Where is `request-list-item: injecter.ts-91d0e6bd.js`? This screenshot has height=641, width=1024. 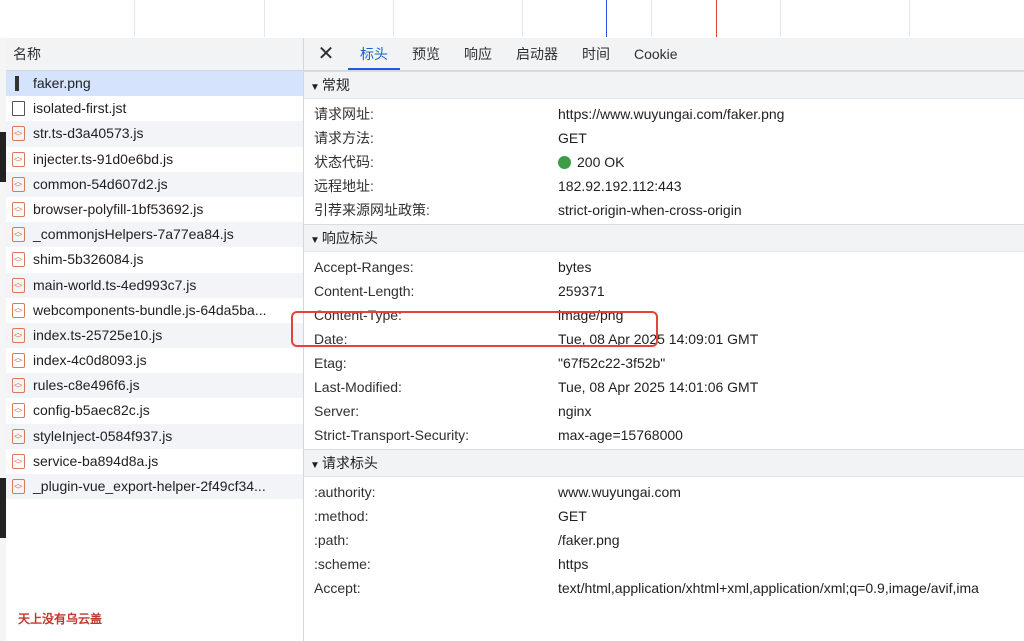
request-list-item: injecter.ts-91d0e6bd.js is located at coordinates (154, 159).